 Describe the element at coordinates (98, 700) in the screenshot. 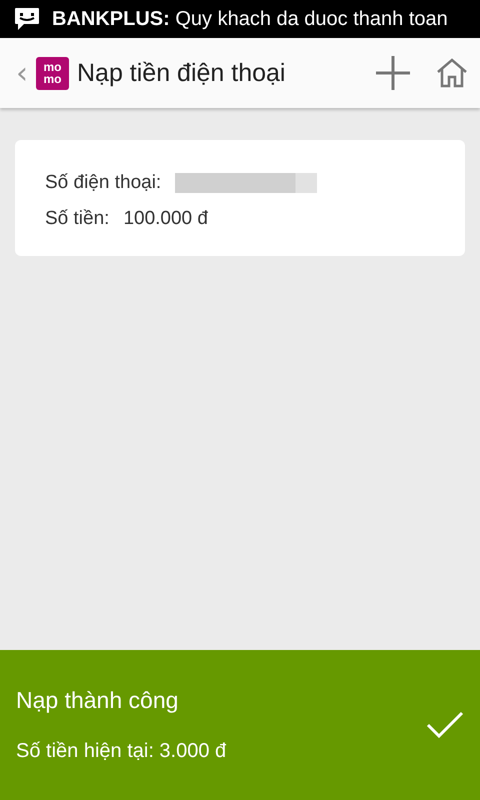

I see `success-title: Nạp thành công` at that location.